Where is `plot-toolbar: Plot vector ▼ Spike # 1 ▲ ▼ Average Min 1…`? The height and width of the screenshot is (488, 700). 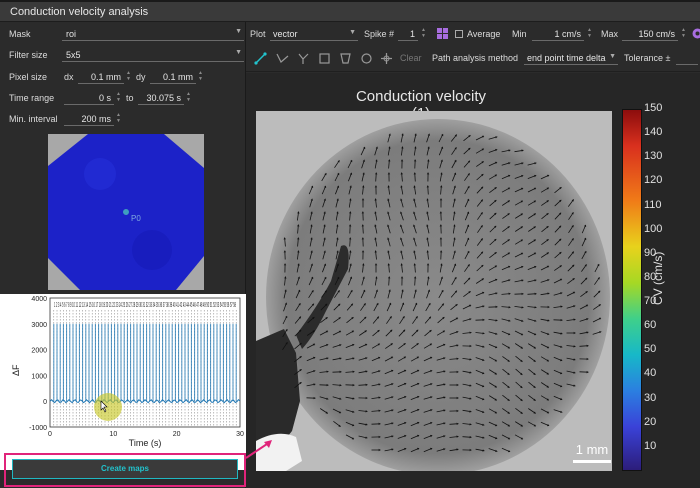 plot-toolbar: Plot vector ▼ Spike # 1 ▲ ▼ Average Min 1… is located at coordinates (473, 34).